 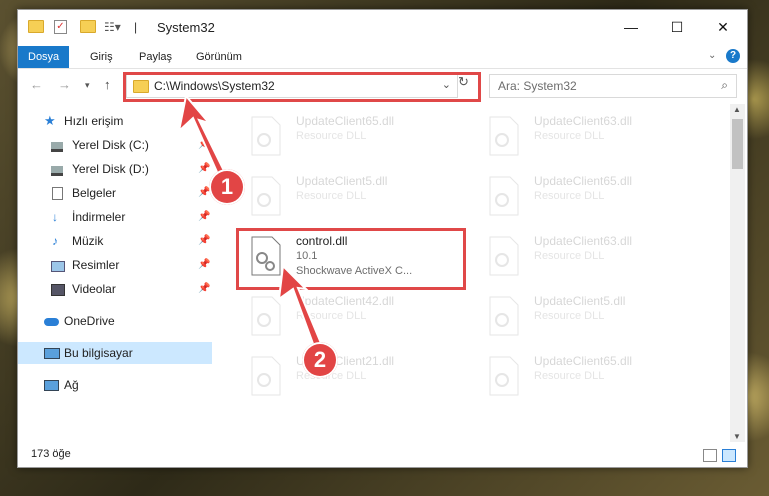 I want to click on annotation-arrows, so click(x=251, y=223).